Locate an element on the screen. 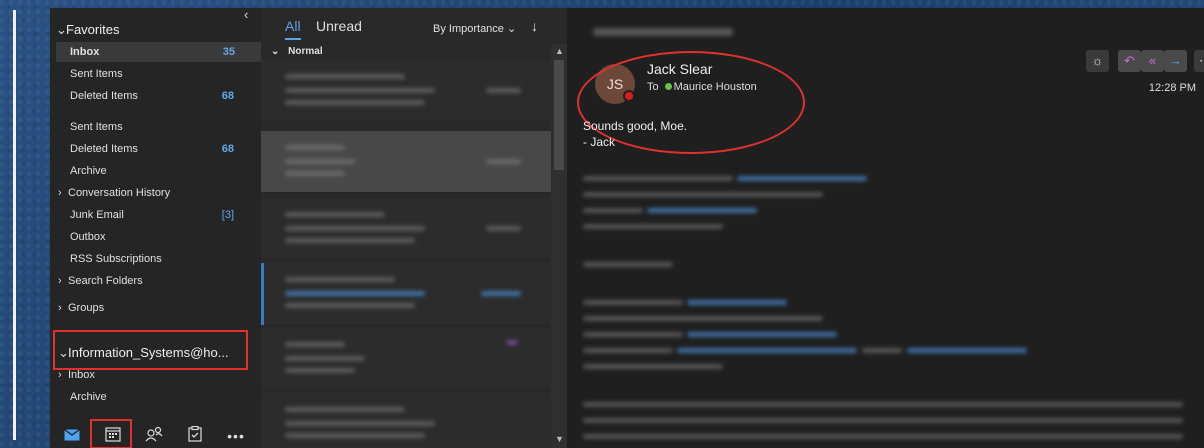 The image size is (1204, 448). highlight-box-account is located at coordinates (150, 350).